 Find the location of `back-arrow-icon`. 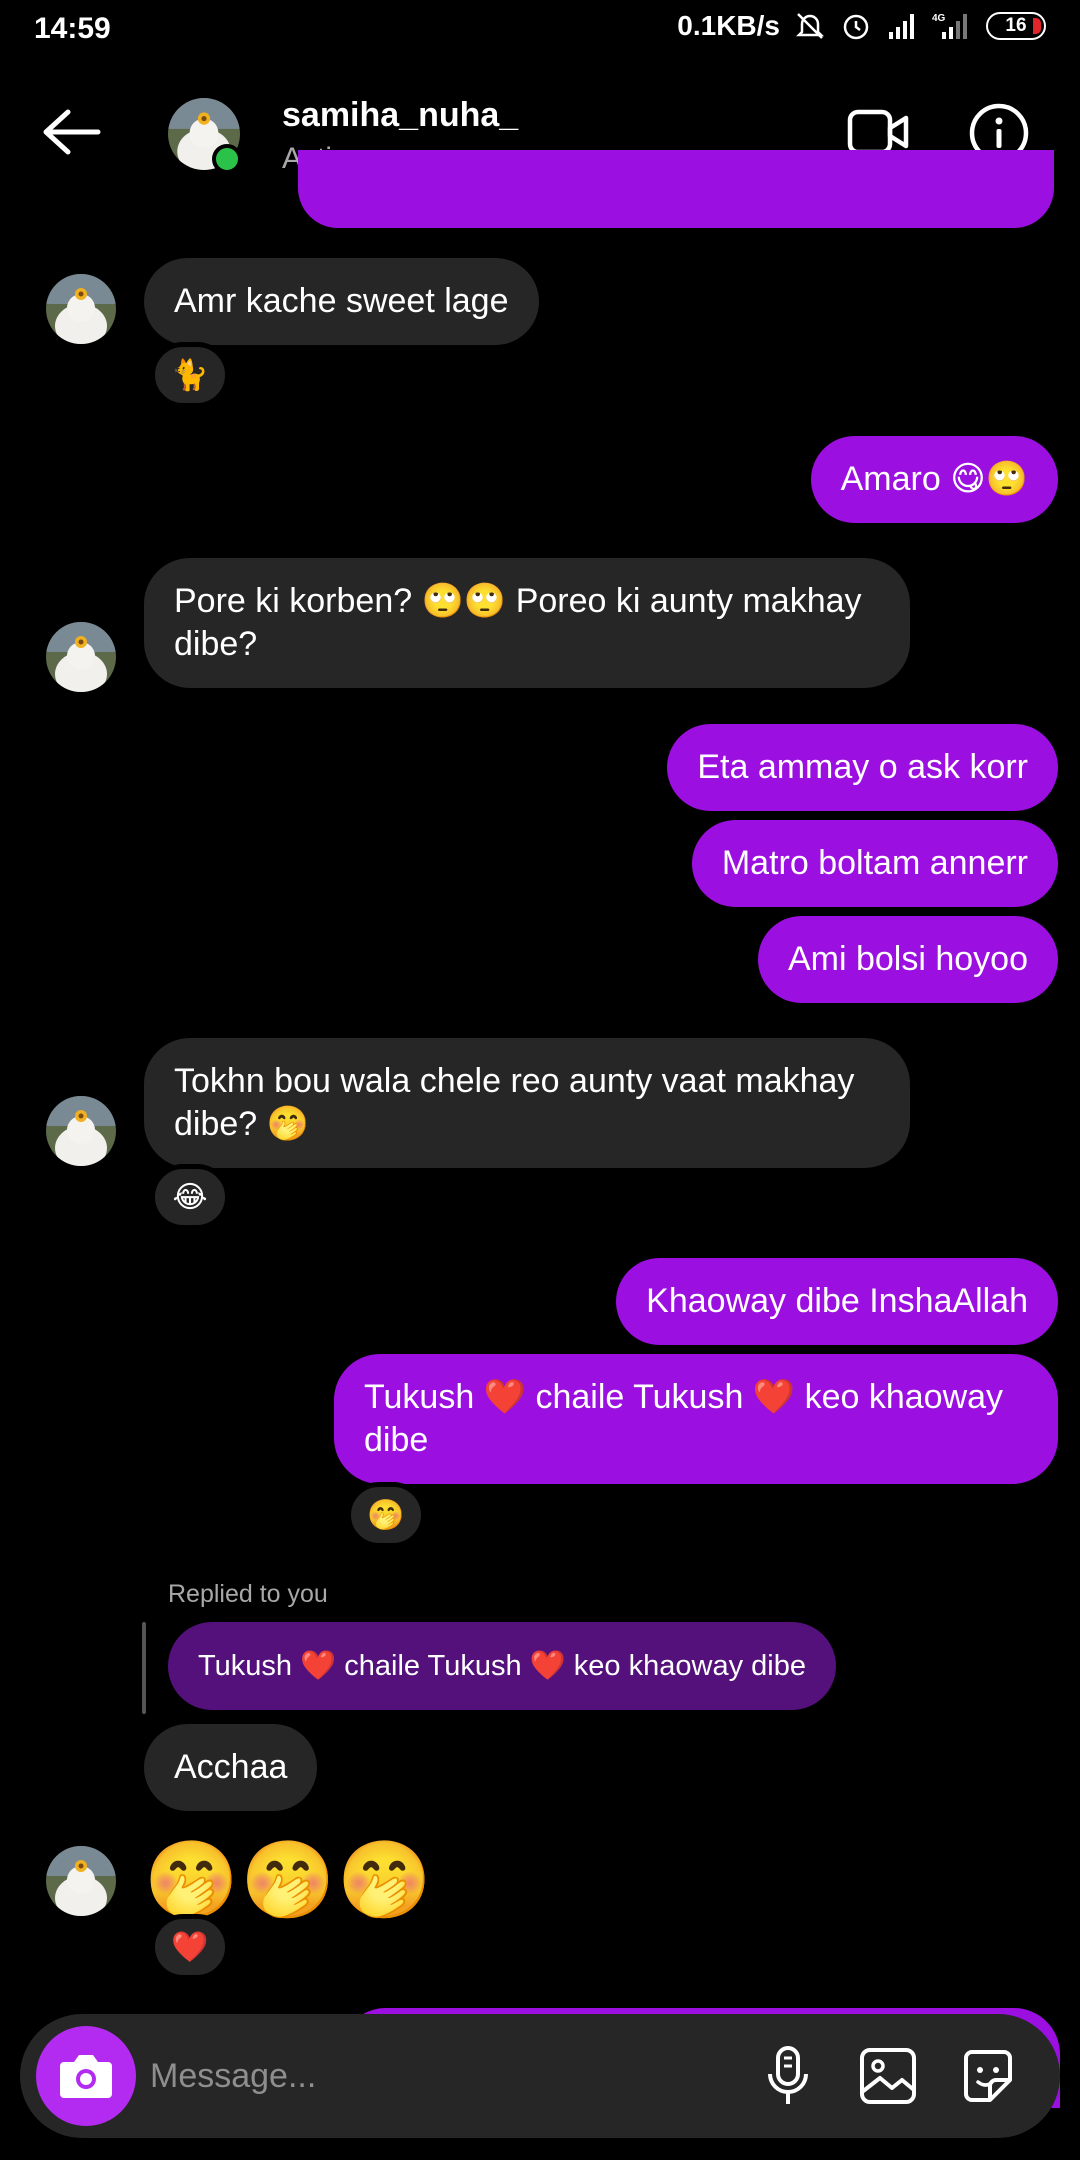

back-arrow-icon is located at coordinates (70, 132).